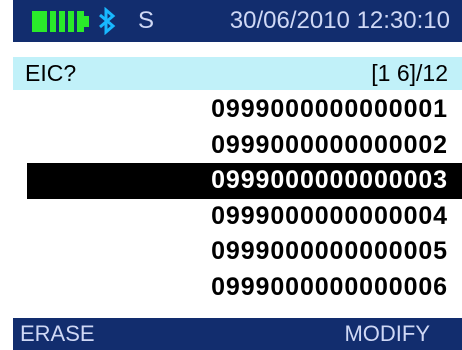 The image size is (462, 350). I want to click on list-item-selected: 0999000000000003, so click(244, 181).